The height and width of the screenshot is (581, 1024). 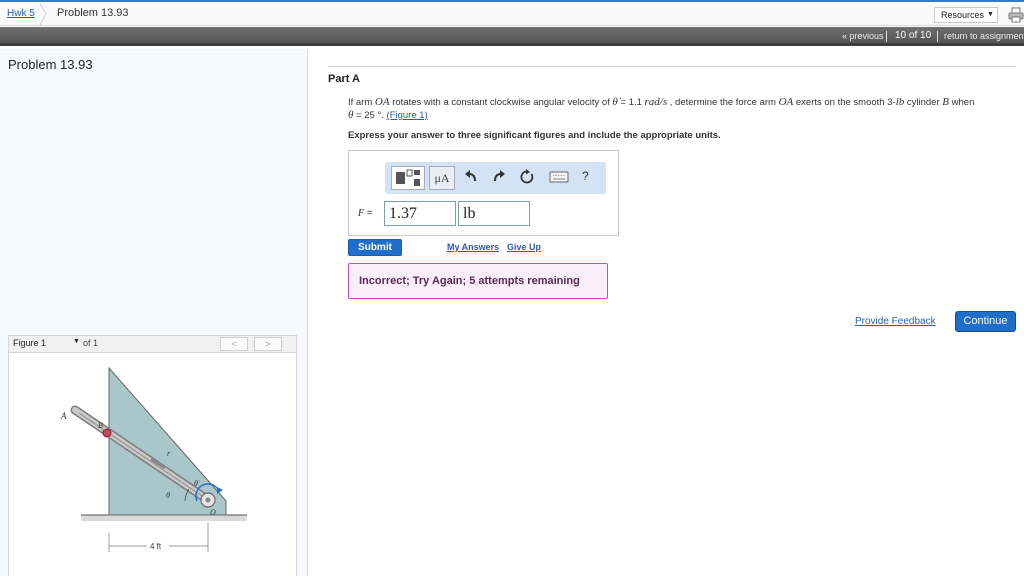 What do you see at coordinates (375, 247) in the screenshot?
I see `submit-button: Submit` at bounding box center [375, 247].